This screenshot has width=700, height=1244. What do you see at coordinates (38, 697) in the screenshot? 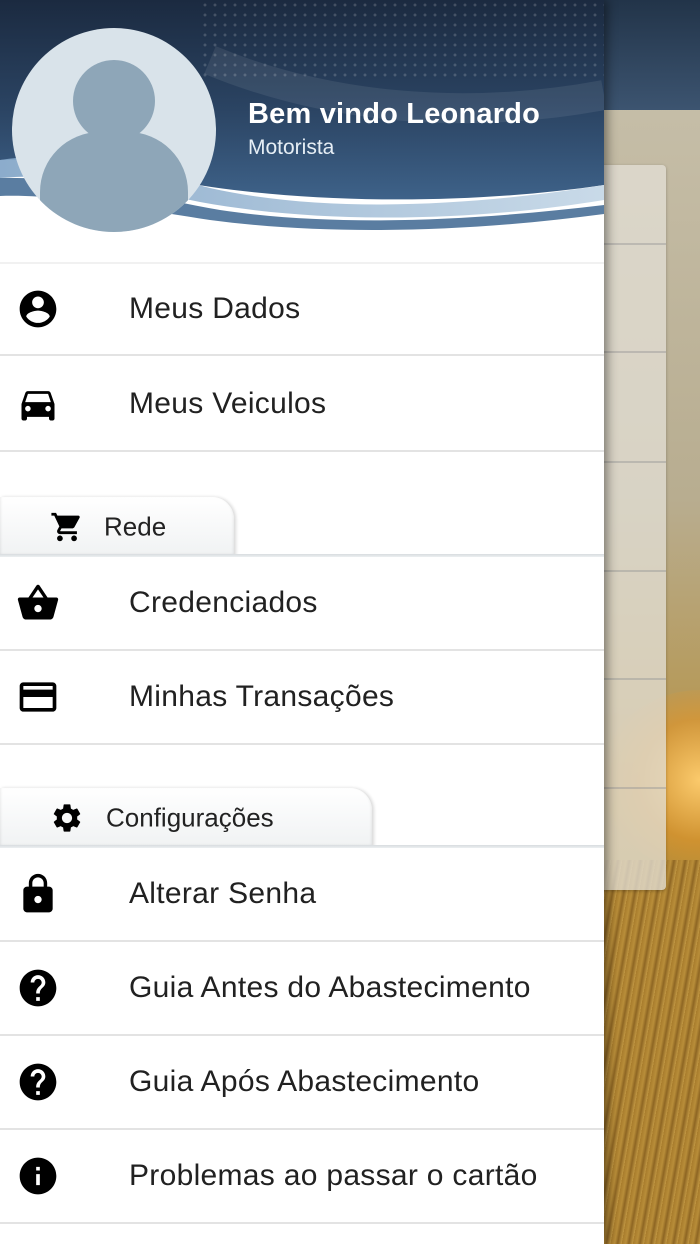
I see `credit-card-icon` at bounding box center [38, 697].